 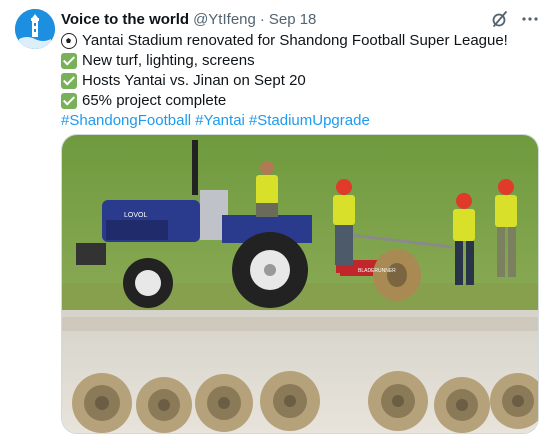 What do you see at coordinates (530, 19) in the screenshot?
I see `more-icon` at bounding box center [530, 19].